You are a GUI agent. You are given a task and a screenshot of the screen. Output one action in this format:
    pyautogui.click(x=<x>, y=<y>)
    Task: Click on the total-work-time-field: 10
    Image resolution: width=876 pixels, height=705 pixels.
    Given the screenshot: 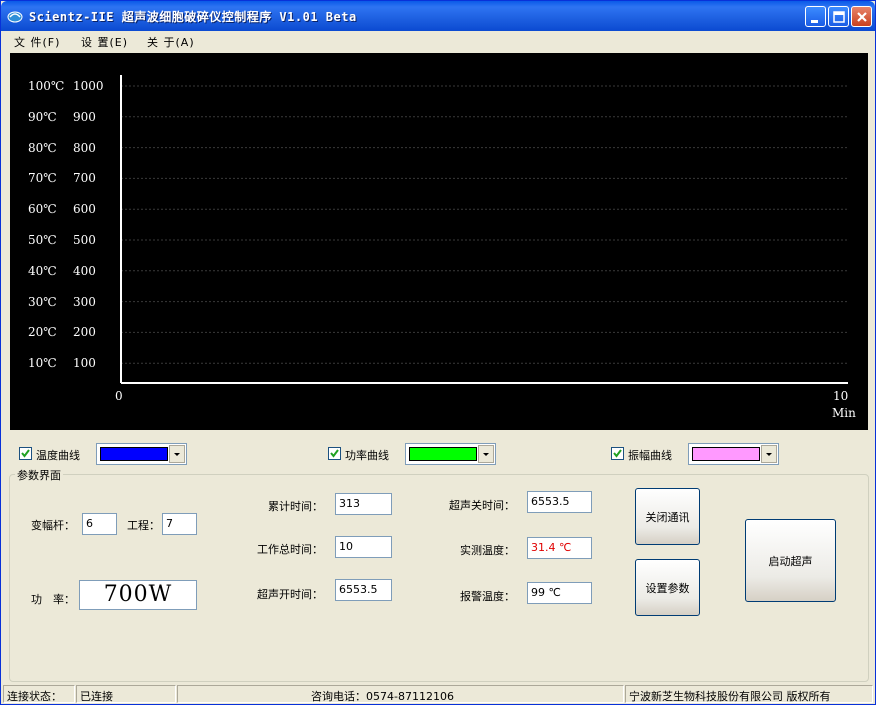 What is the action you would take?
    pyautogui.click(x=363, y=547)
    